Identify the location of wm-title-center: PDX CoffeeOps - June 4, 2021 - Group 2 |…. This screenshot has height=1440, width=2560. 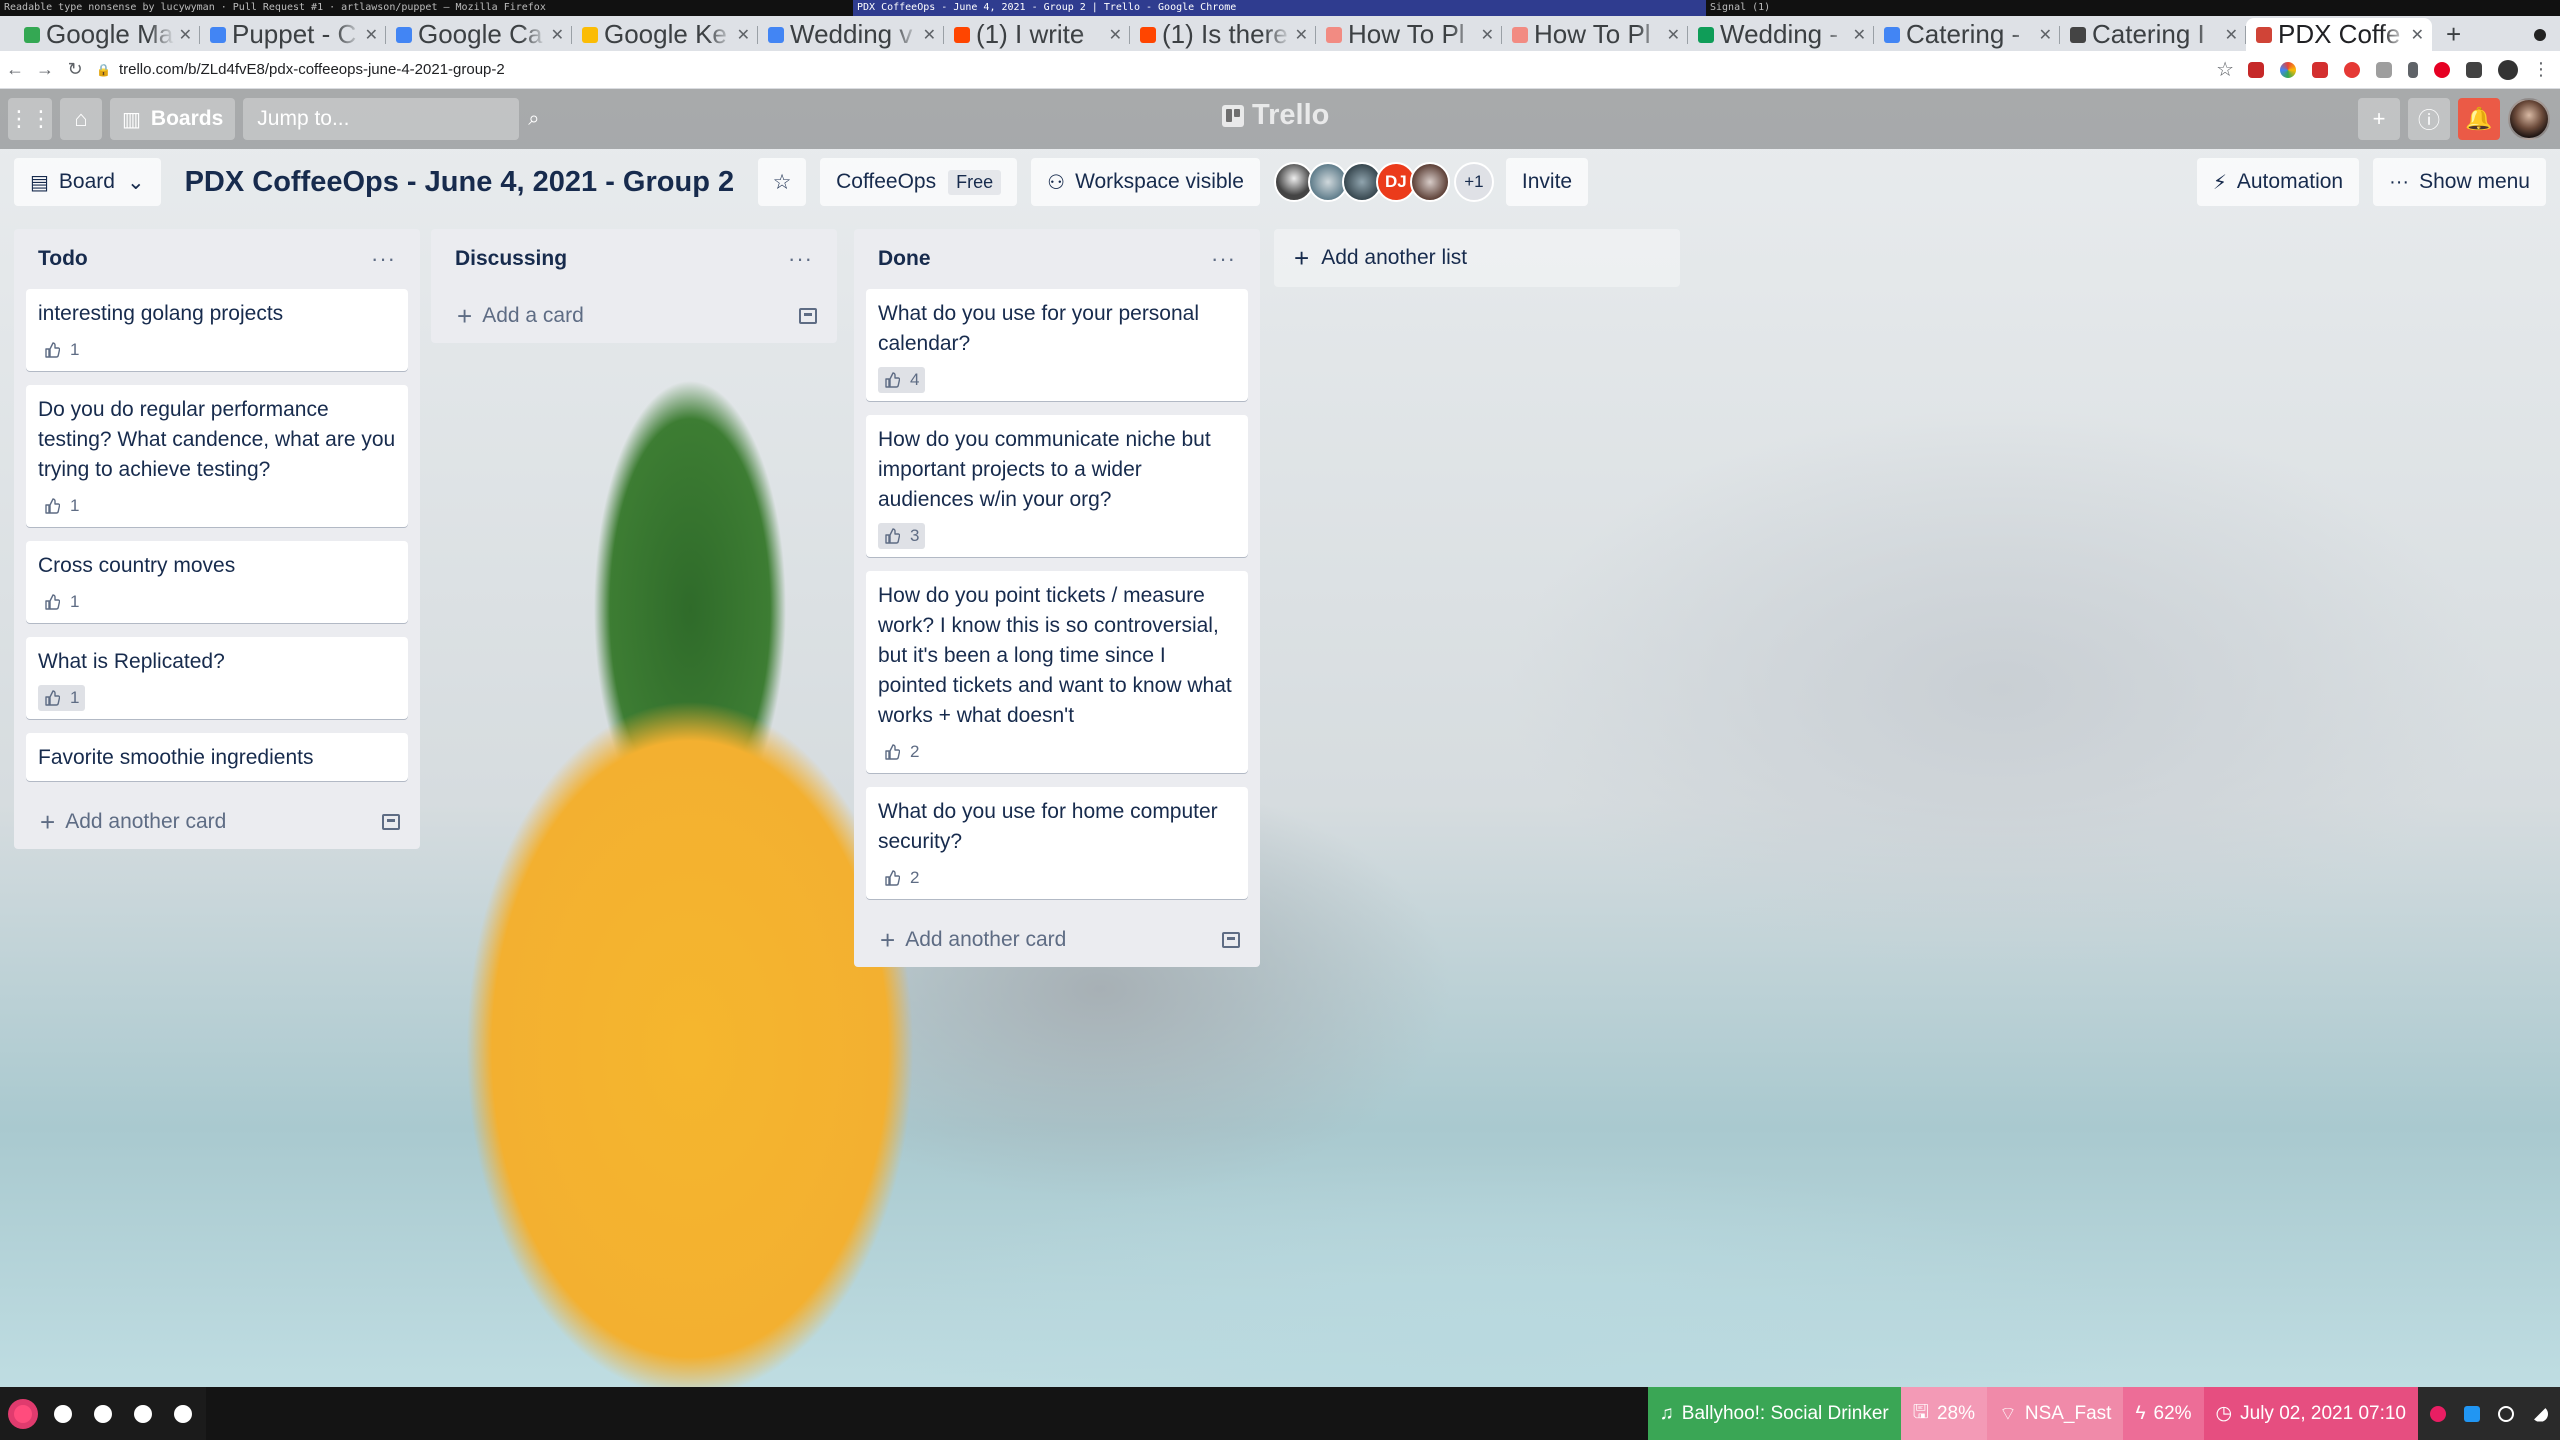
(1279, 8).